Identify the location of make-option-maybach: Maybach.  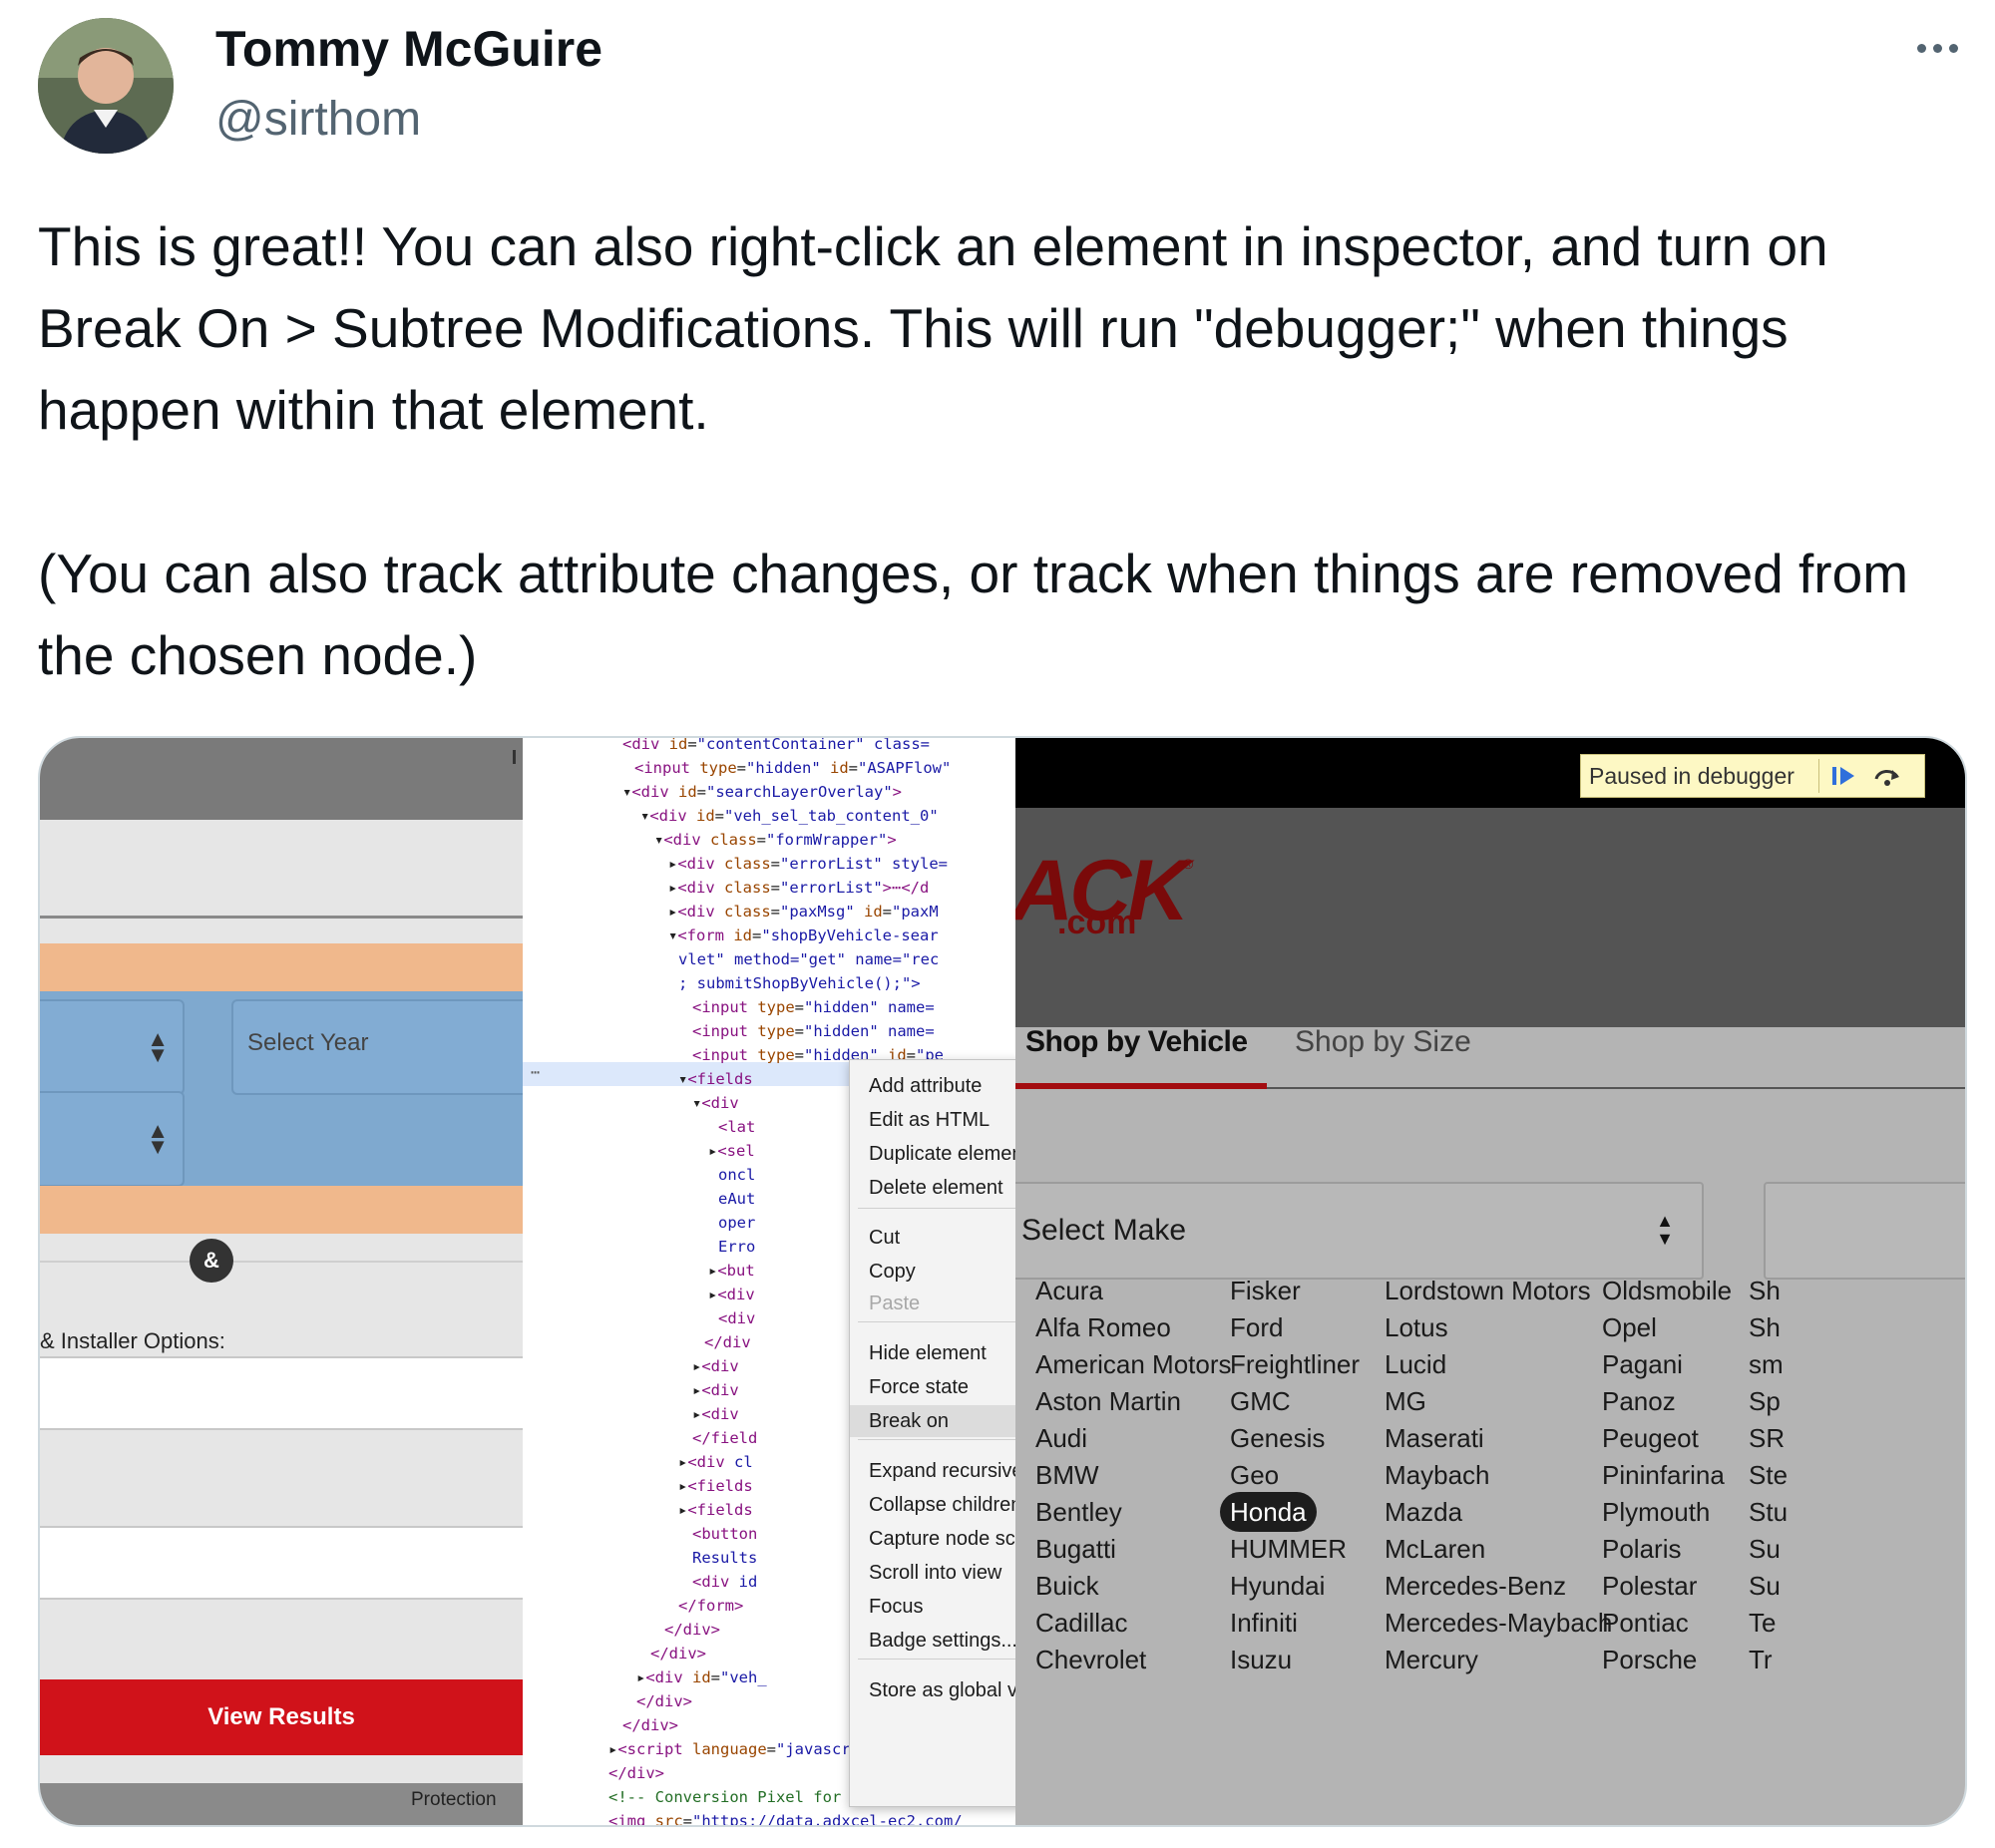
(1437, 1475).